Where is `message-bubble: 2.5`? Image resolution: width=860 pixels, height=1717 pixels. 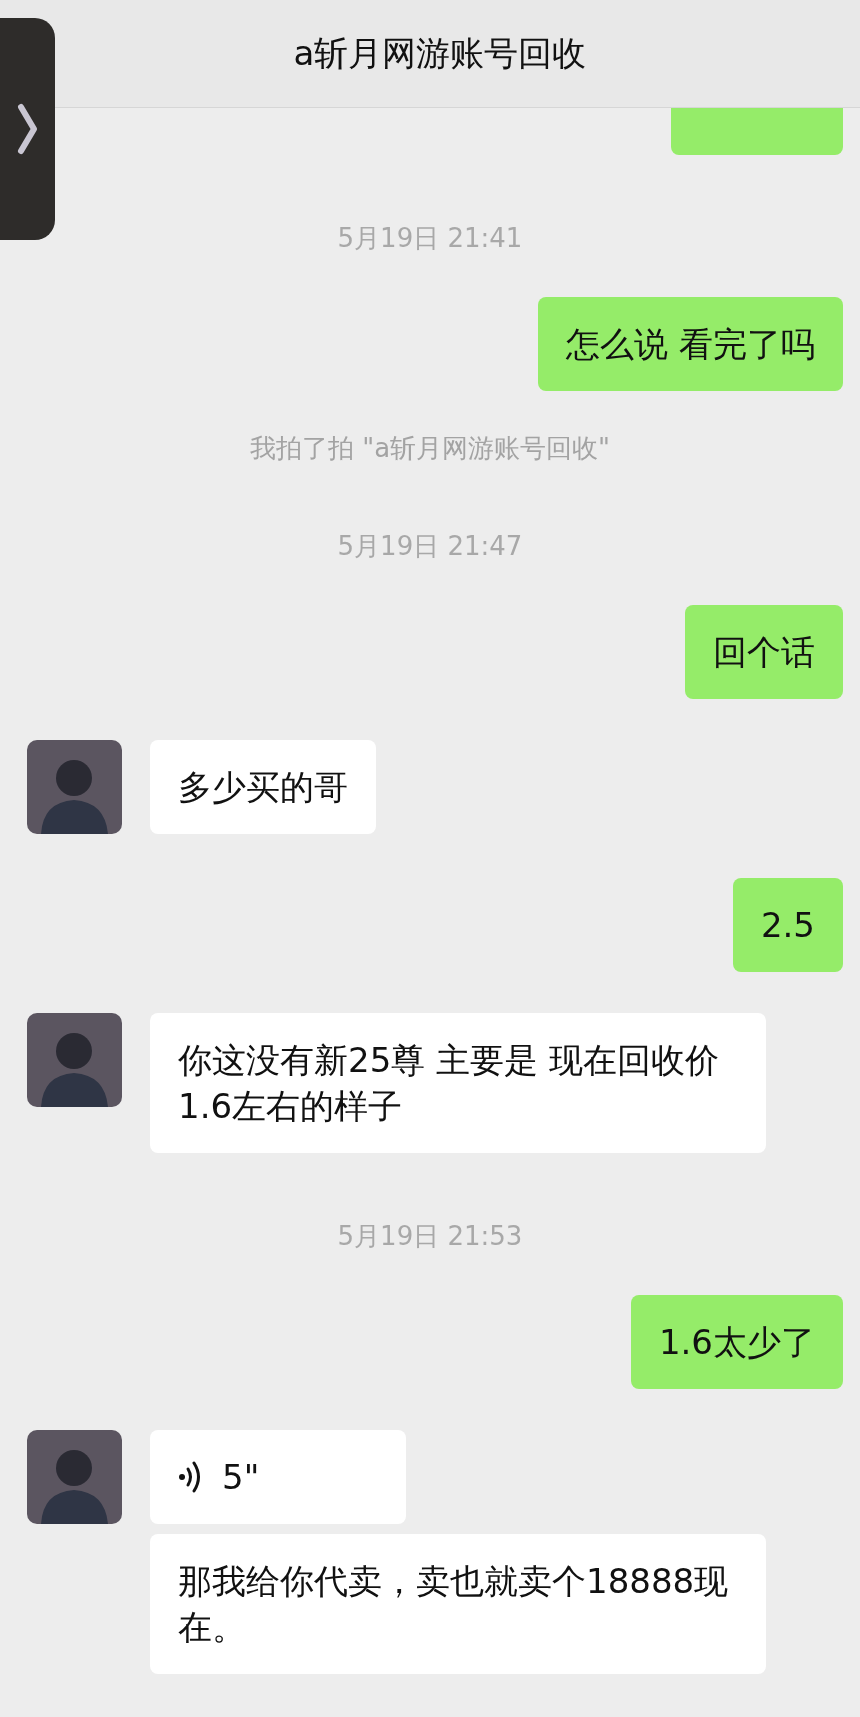
message-bubble: 2.5 is located at coordinates (787, 925).